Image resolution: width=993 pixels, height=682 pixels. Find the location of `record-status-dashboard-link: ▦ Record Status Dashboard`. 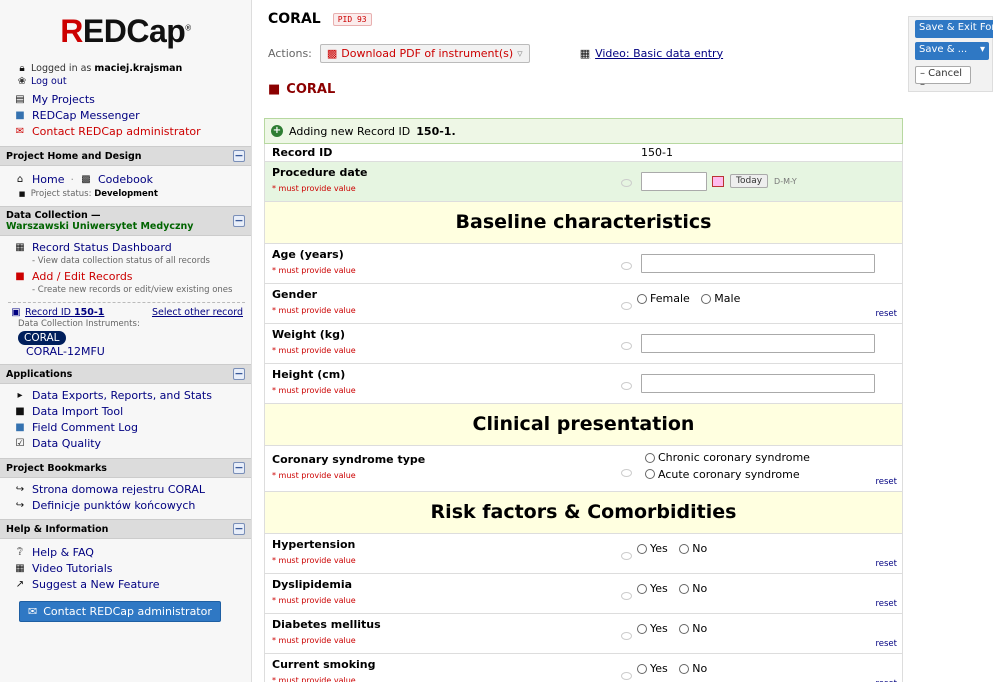

record-status-dashboard-link: ▦ Record Status Dashboard is located at coordinates (125, 248).